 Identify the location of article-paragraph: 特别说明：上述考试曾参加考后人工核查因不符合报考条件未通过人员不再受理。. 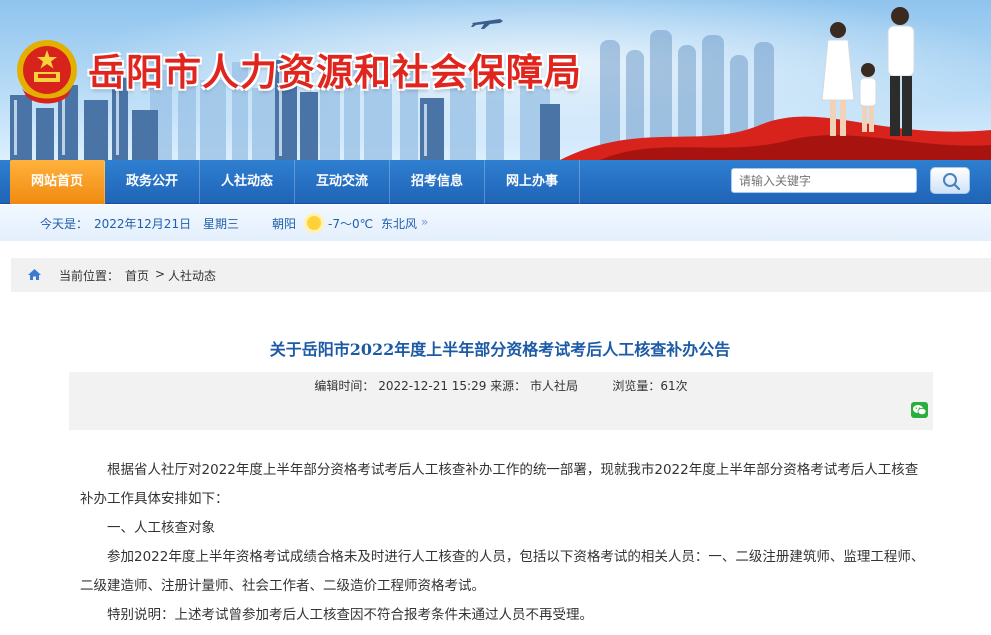
(350, 615).